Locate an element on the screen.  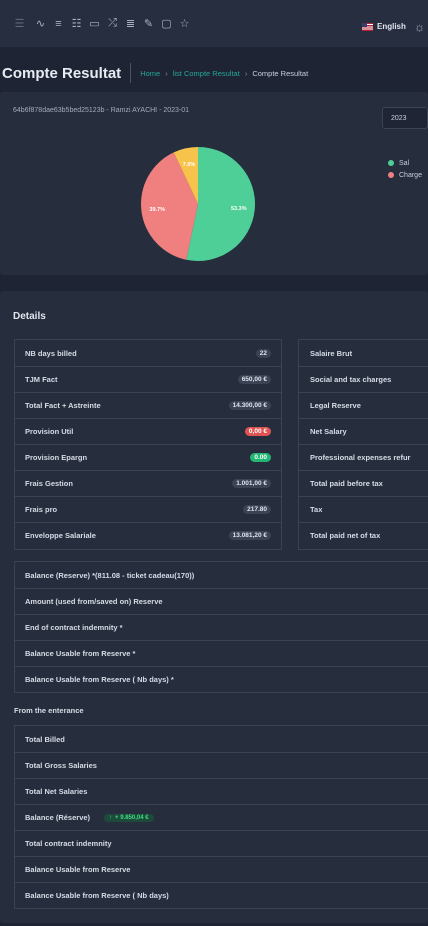
chart-legend: Sal Charge is located at coordinates (405, 169).